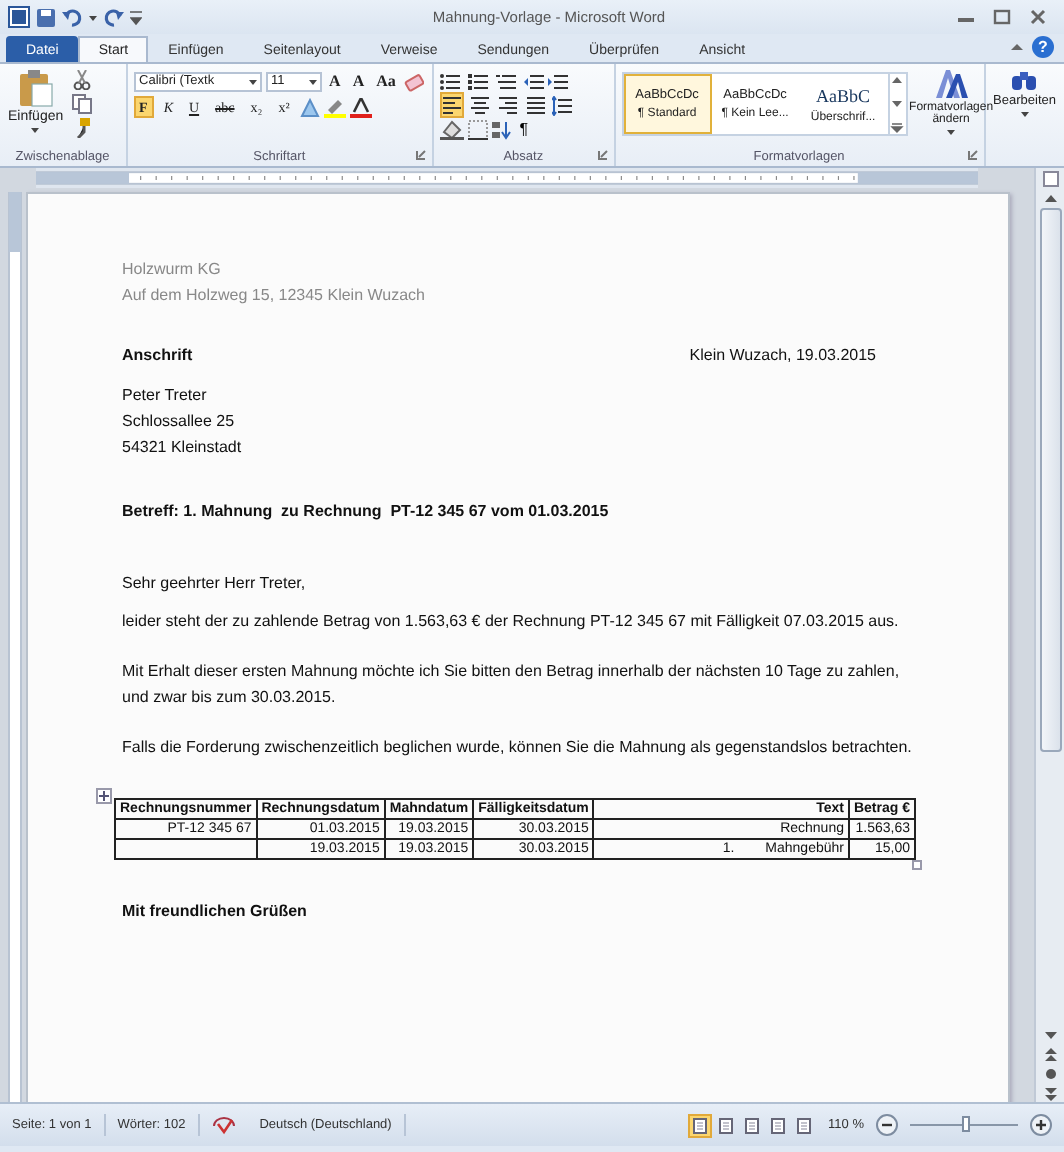 Image resolution: width=1064 pixels, height=1152 pixels. Describe the element at coordinates (562, 105) in the screenshot. I see `line-spacing-icon` at that location.